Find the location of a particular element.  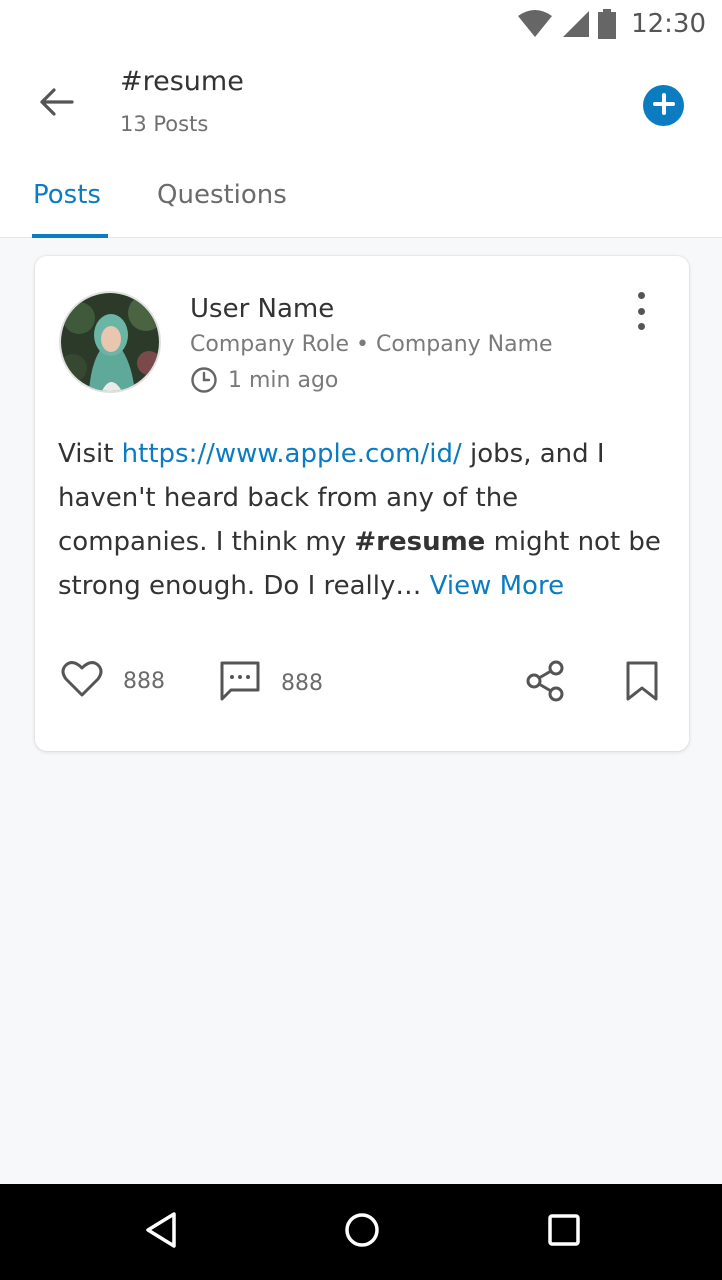

share-button is located at coordinates (546, 683).